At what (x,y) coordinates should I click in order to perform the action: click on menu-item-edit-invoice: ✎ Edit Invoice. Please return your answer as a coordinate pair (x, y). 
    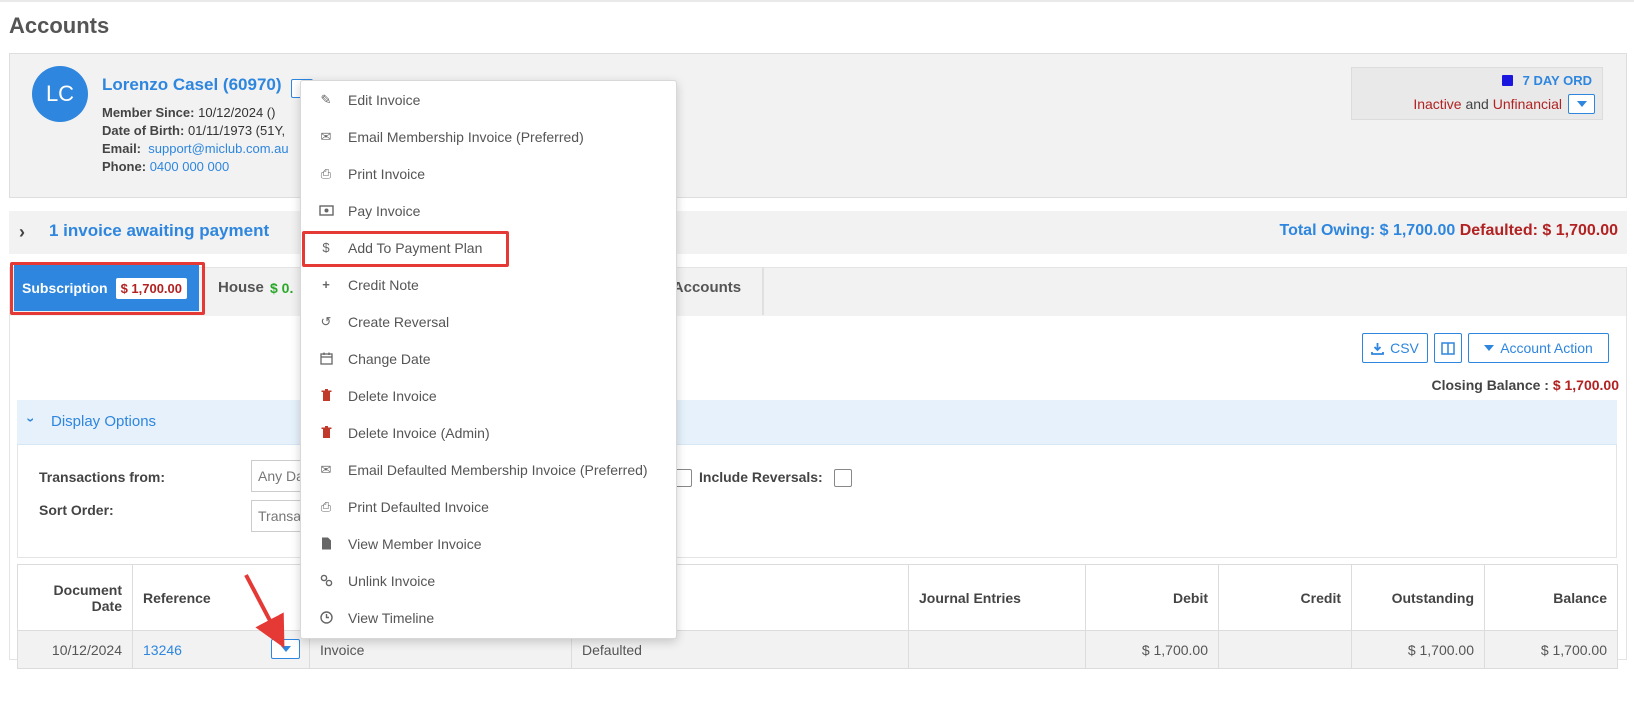
    Looking at the image, I should click on (488, 99).